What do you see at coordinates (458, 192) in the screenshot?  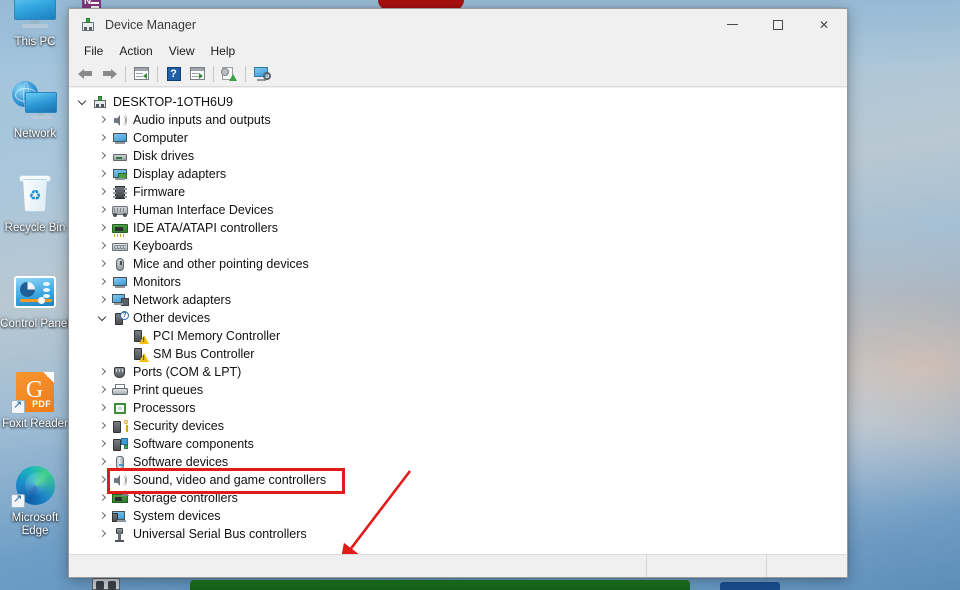 I see `tree-item: Firmware` at bounding box center [458, 192].